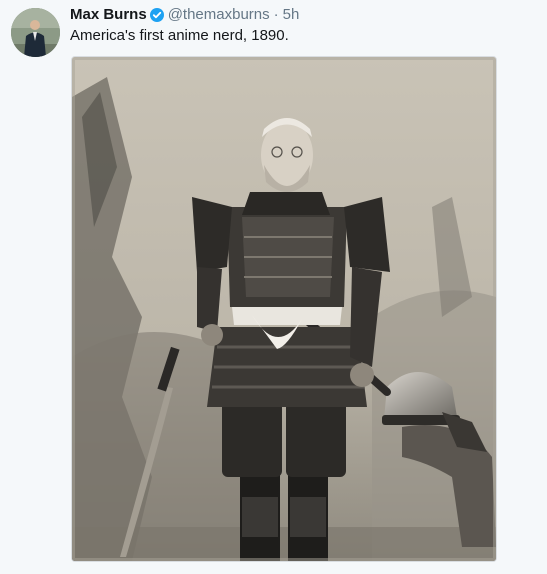 The image size is (547, 574). I want to click on avatar-image, so click(35, 32).